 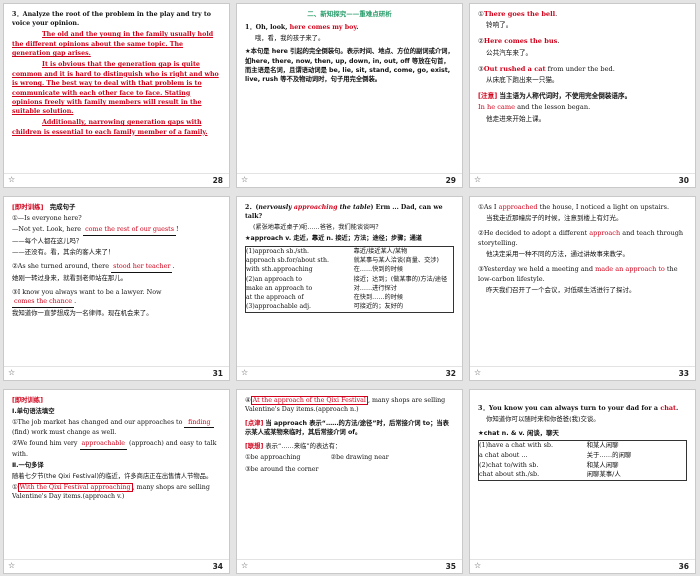 I want to click on example-1: ①There goes the bell., so click(x=582, y=15).